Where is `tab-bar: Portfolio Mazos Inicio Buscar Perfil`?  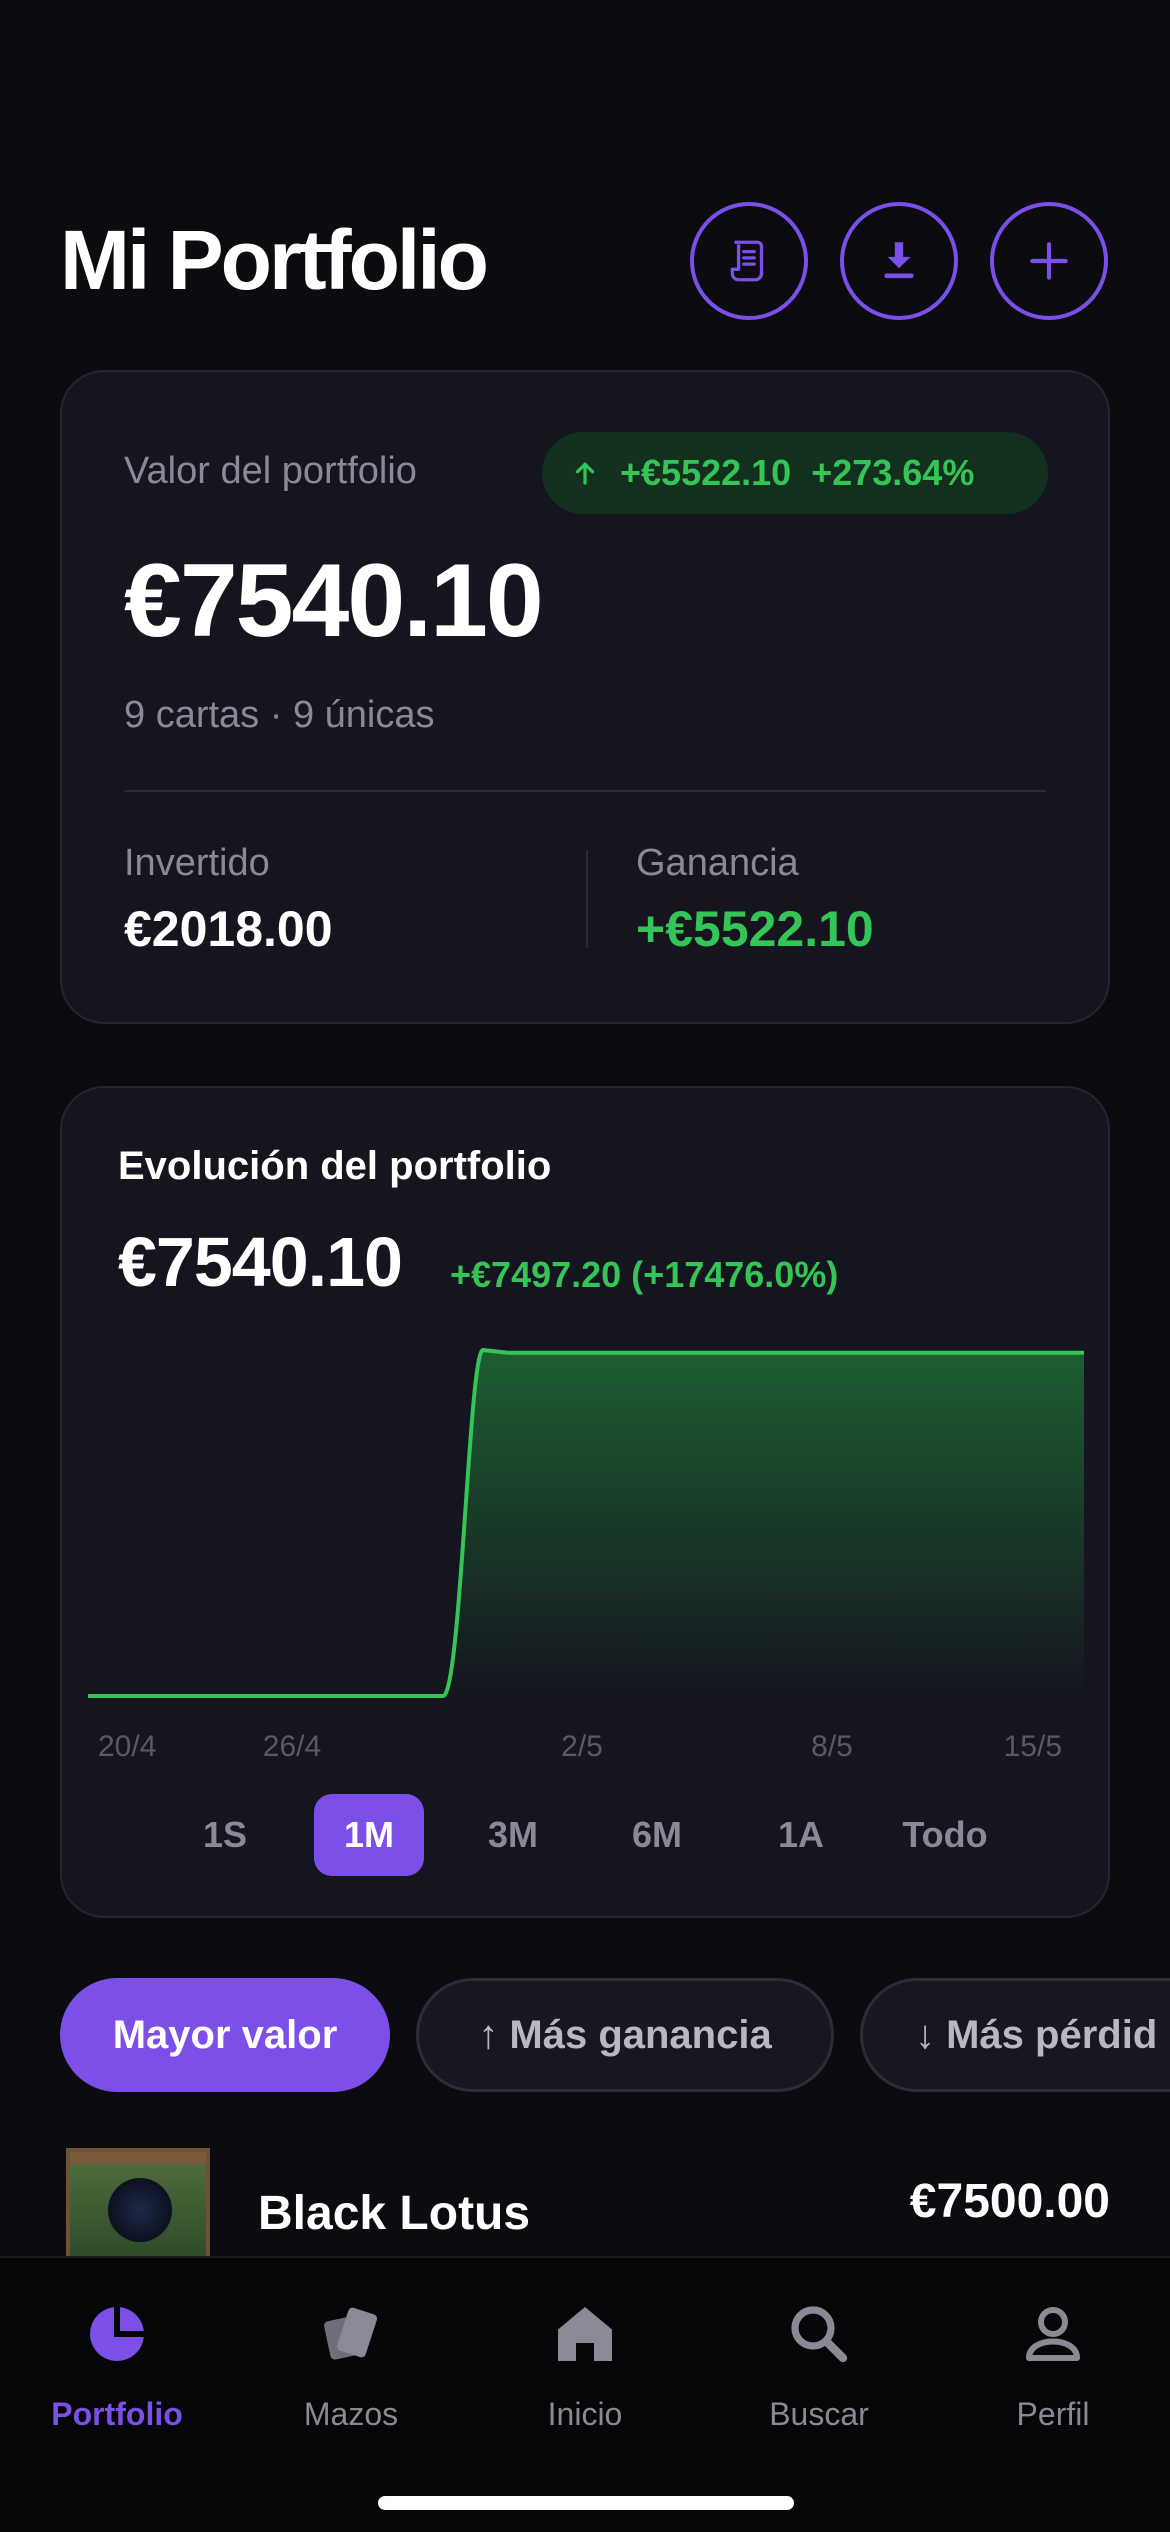
tab-bar: Portfolio Mazos Inicio Buscar Perfil is located at coordinates (585, 2394).